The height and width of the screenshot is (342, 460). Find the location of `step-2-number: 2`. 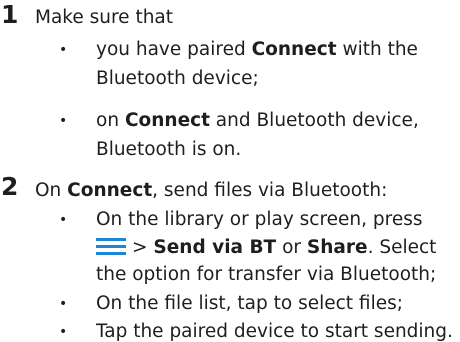

step-2-number: 2 is located at coordinates (10, 186).